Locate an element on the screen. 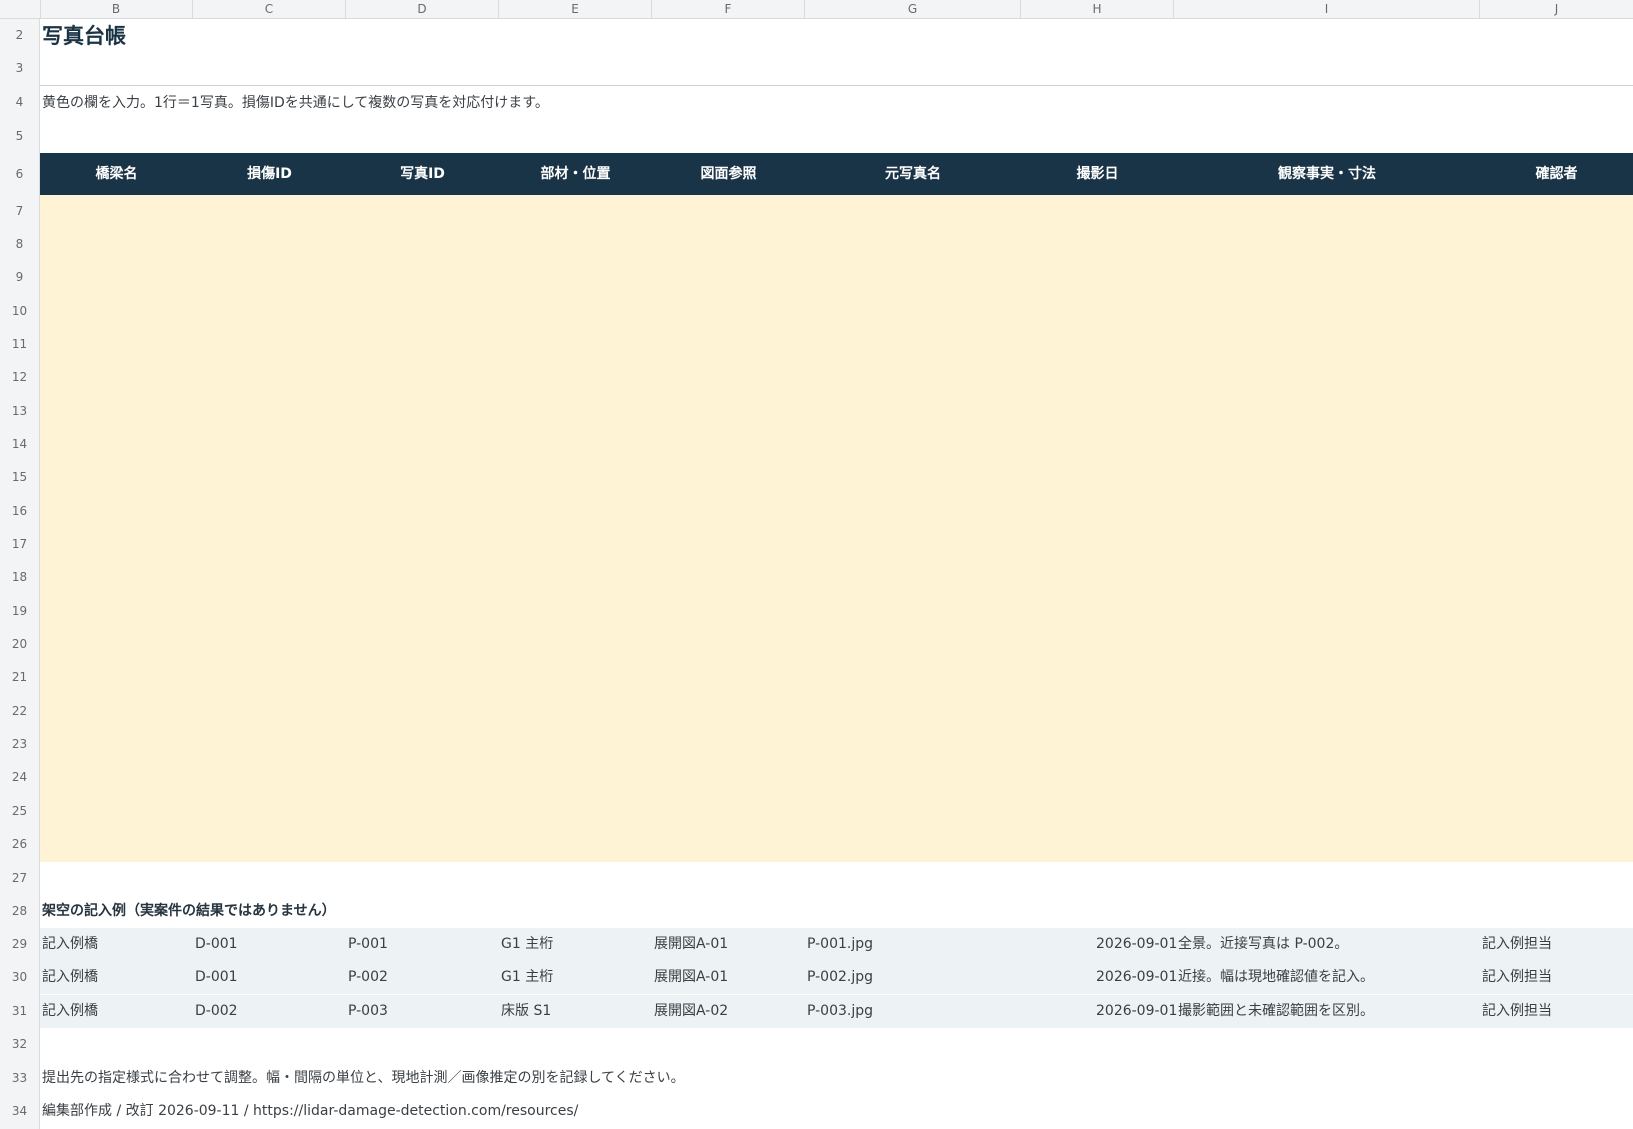 This screenshot has width=1633, height=1129. header-cell: 観察事実・寸法 is located at coordinates (1327, 174).